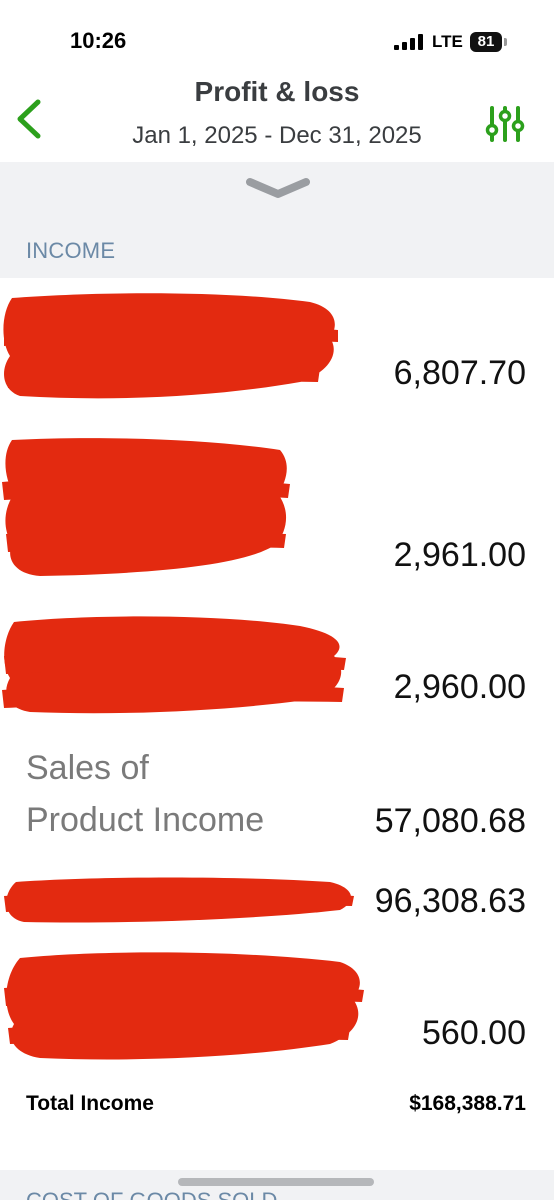 This screenshot has width=554, height=1200. I want to click on battery-level: 81, so click(486, 42).